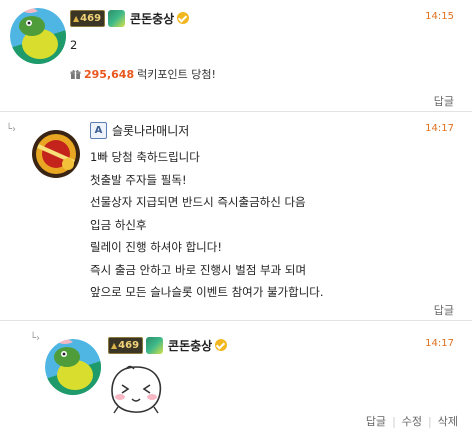  What do you see at coordinates (439, 16) in the screenshot?
I see `comment-time: 14:15` at bounding box center [439, 16].